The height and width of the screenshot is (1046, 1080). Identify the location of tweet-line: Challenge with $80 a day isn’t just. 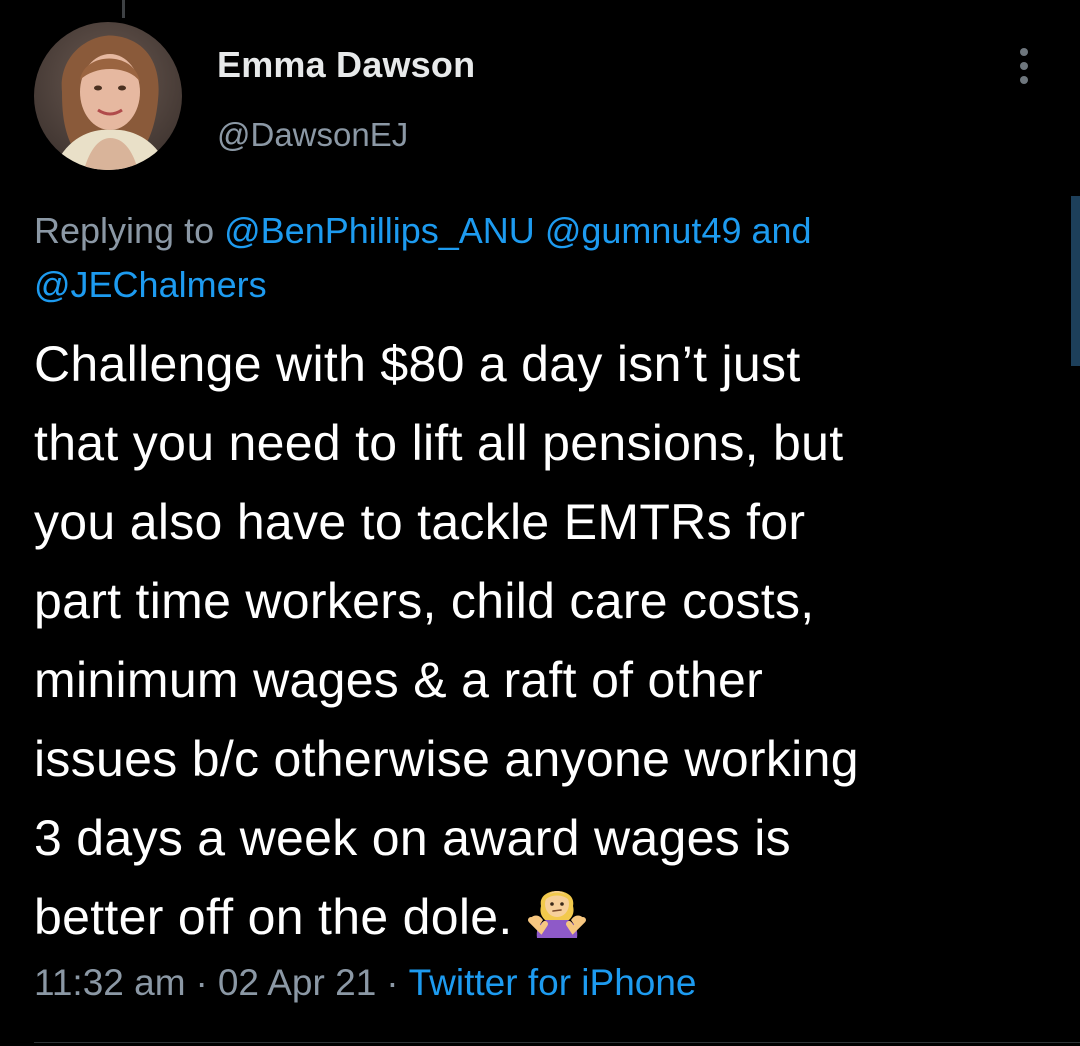
(417, 364).